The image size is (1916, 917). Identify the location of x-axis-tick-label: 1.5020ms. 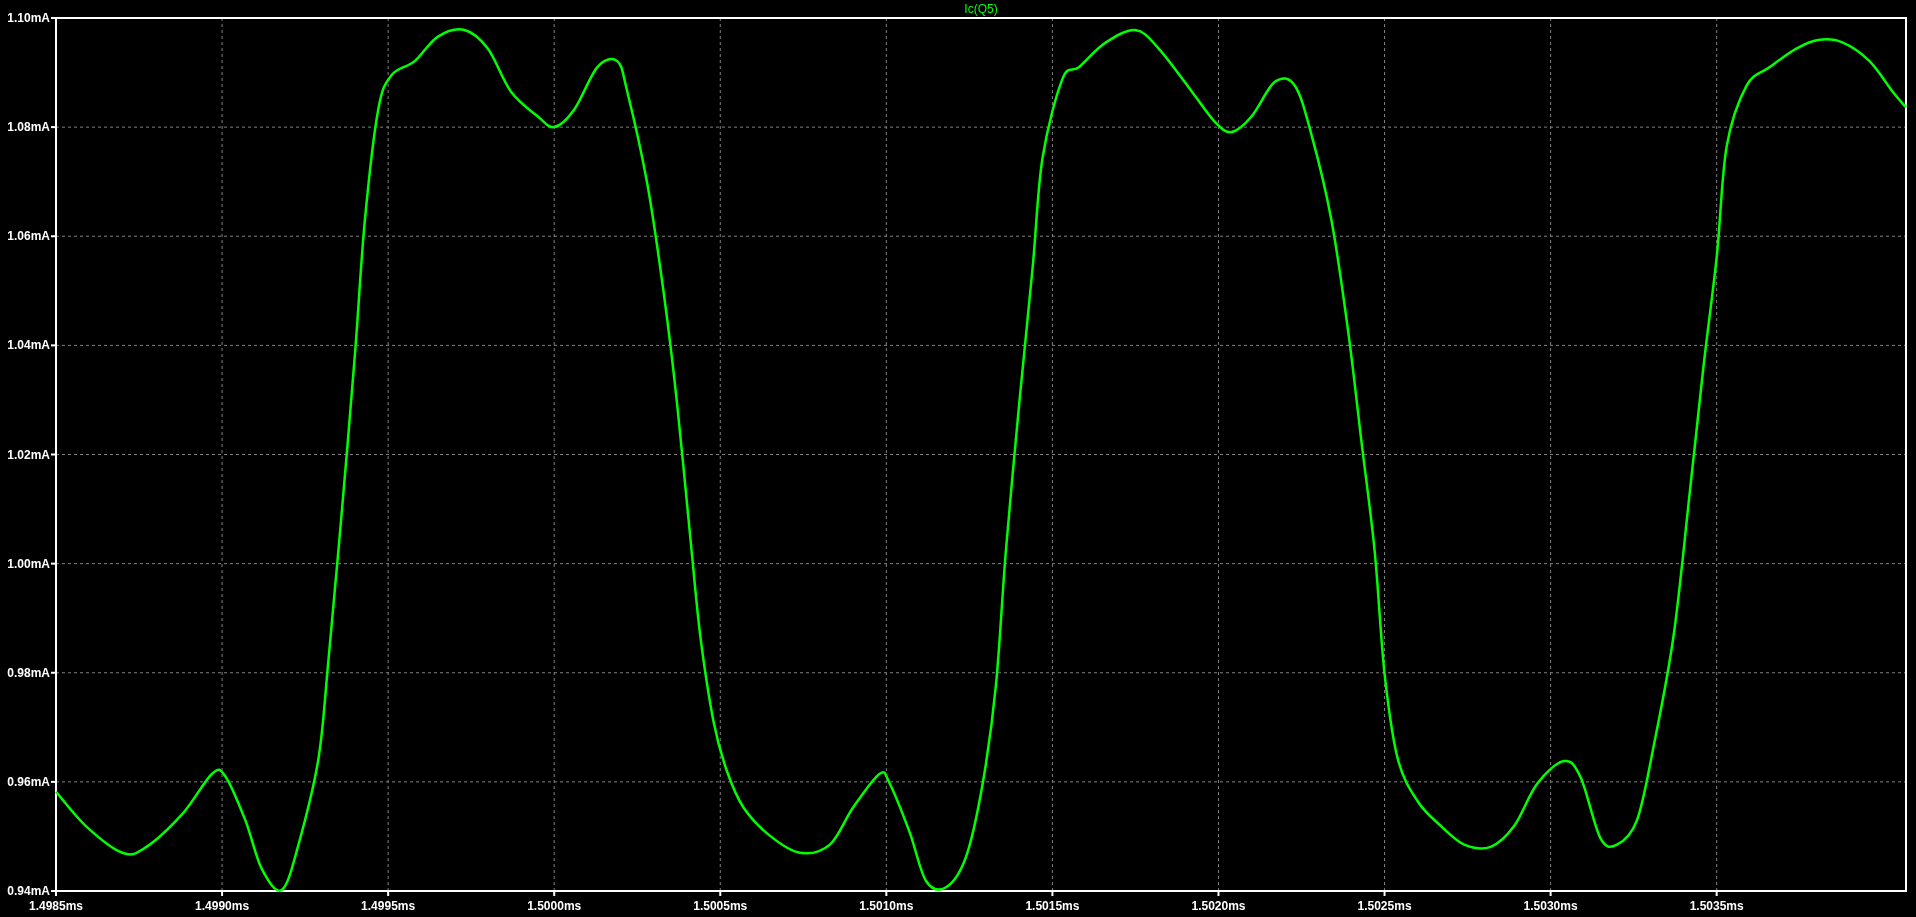
(1218, 906).